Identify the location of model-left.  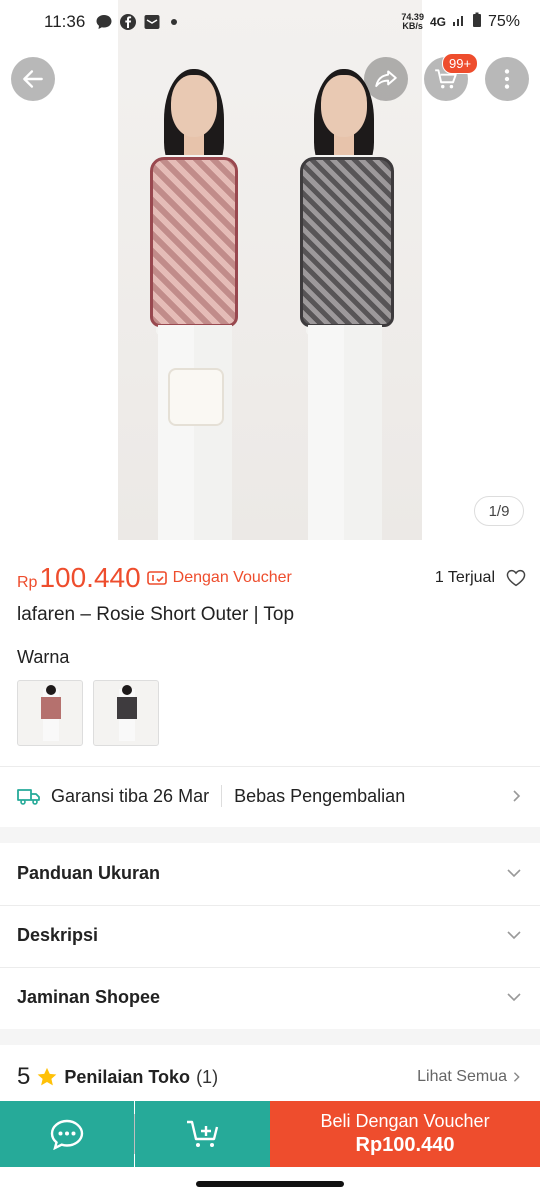
(193, 304).